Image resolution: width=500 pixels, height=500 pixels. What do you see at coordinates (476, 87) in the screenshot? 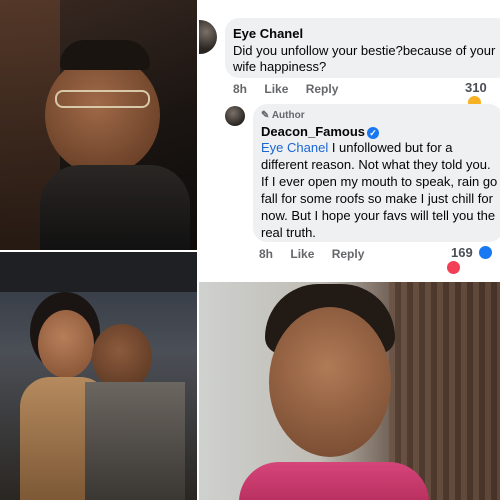
I see `reaction-count: 310` at bounding box center [476, 87].